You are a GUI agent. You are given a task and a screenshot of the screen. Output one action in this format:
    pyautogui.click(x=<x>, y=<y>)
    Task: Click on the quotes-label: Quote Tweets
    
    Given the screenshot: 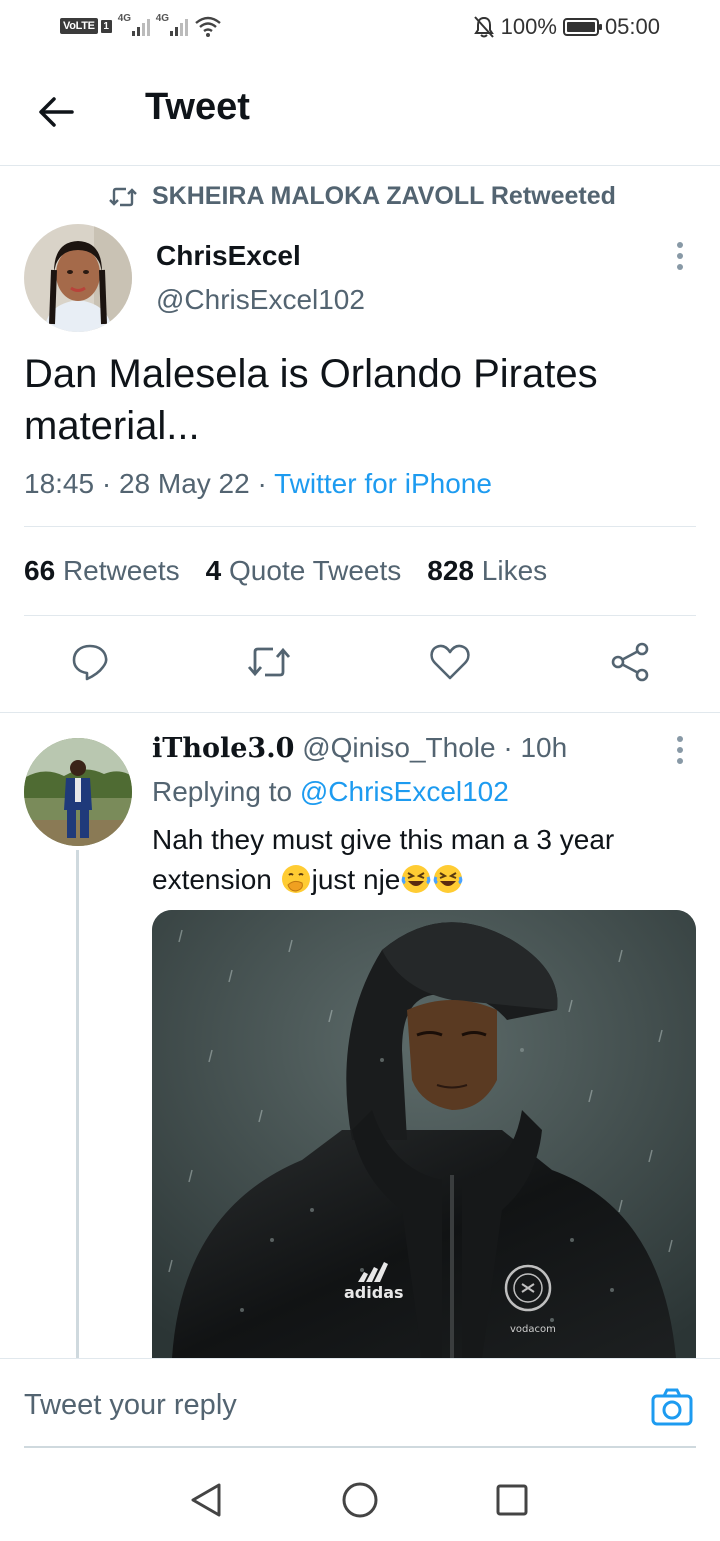 What is the action you would take?
    pyautogui.click(x=315, y=570)
    